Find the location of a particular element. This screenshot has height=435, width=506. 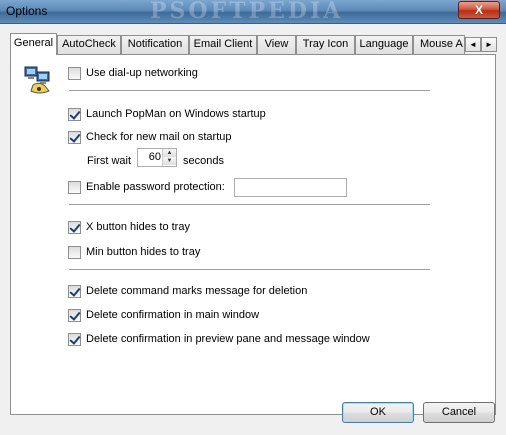

close-button: X is located at coordinates (479, 10).